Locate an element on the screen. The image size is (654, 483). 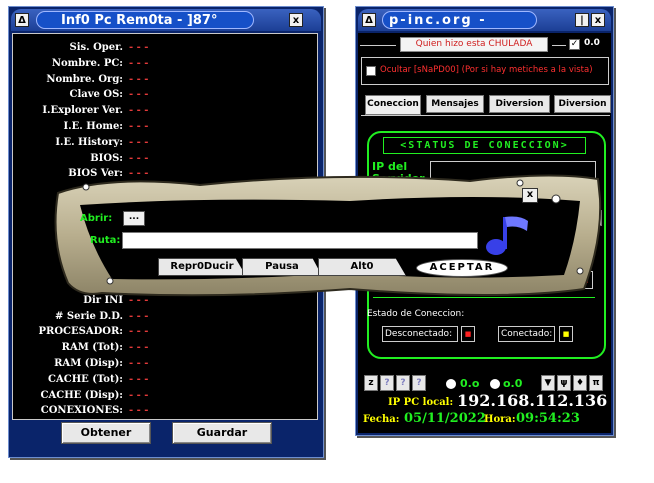
abrir-label: Abrir: is located at coordinates (96, 218).